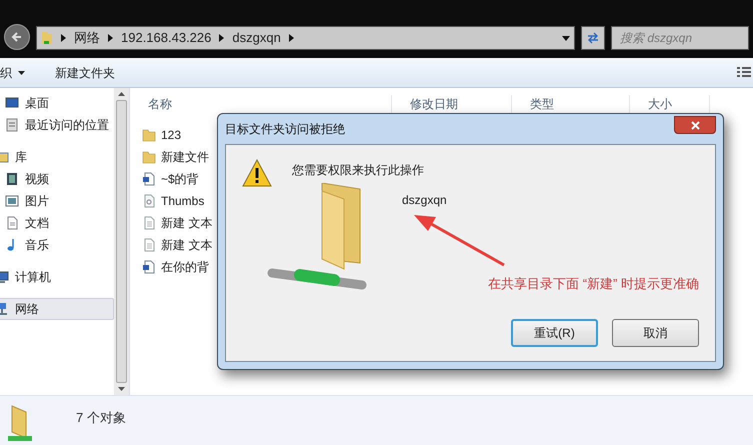 The width and height of the screenshot is (753, 445). Describe the element at coordinates (425, 200) in the screenshot. I see `folder-name: dszgxqn` at that location.